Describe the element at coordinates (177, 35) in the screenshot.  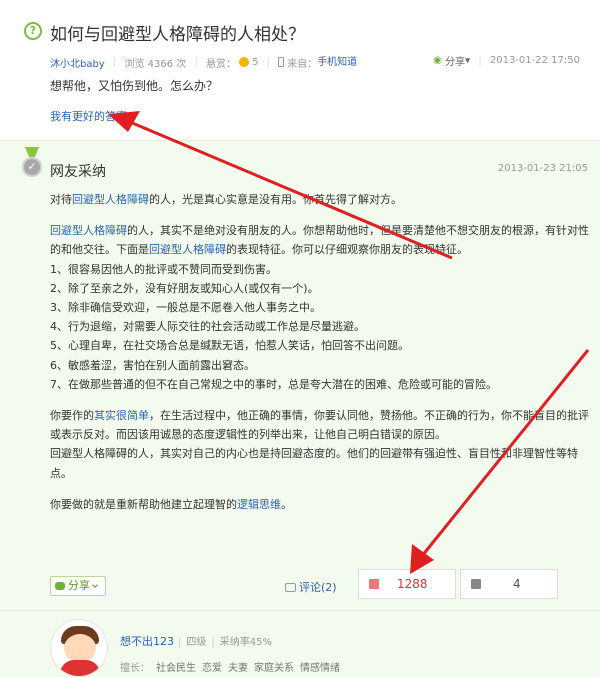
I see `question-title: 如何与回避型人格障碍的人相处？` at that location.